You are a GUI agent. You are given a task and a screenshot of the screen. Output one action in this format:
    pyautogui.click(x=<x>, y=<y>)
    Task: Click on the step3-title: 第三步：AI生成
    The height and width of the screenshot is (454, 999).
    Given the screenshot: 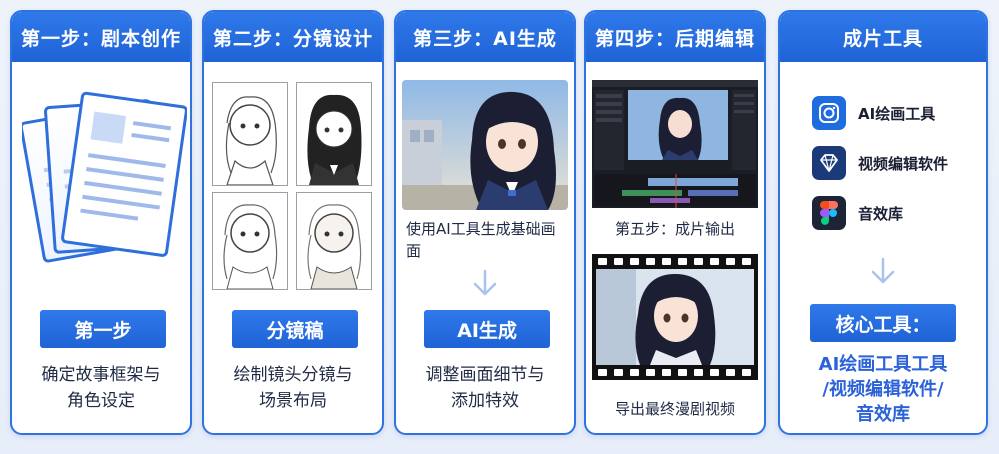 What is the action you would take?
    pyautogui.click(x=485, y=37)
    